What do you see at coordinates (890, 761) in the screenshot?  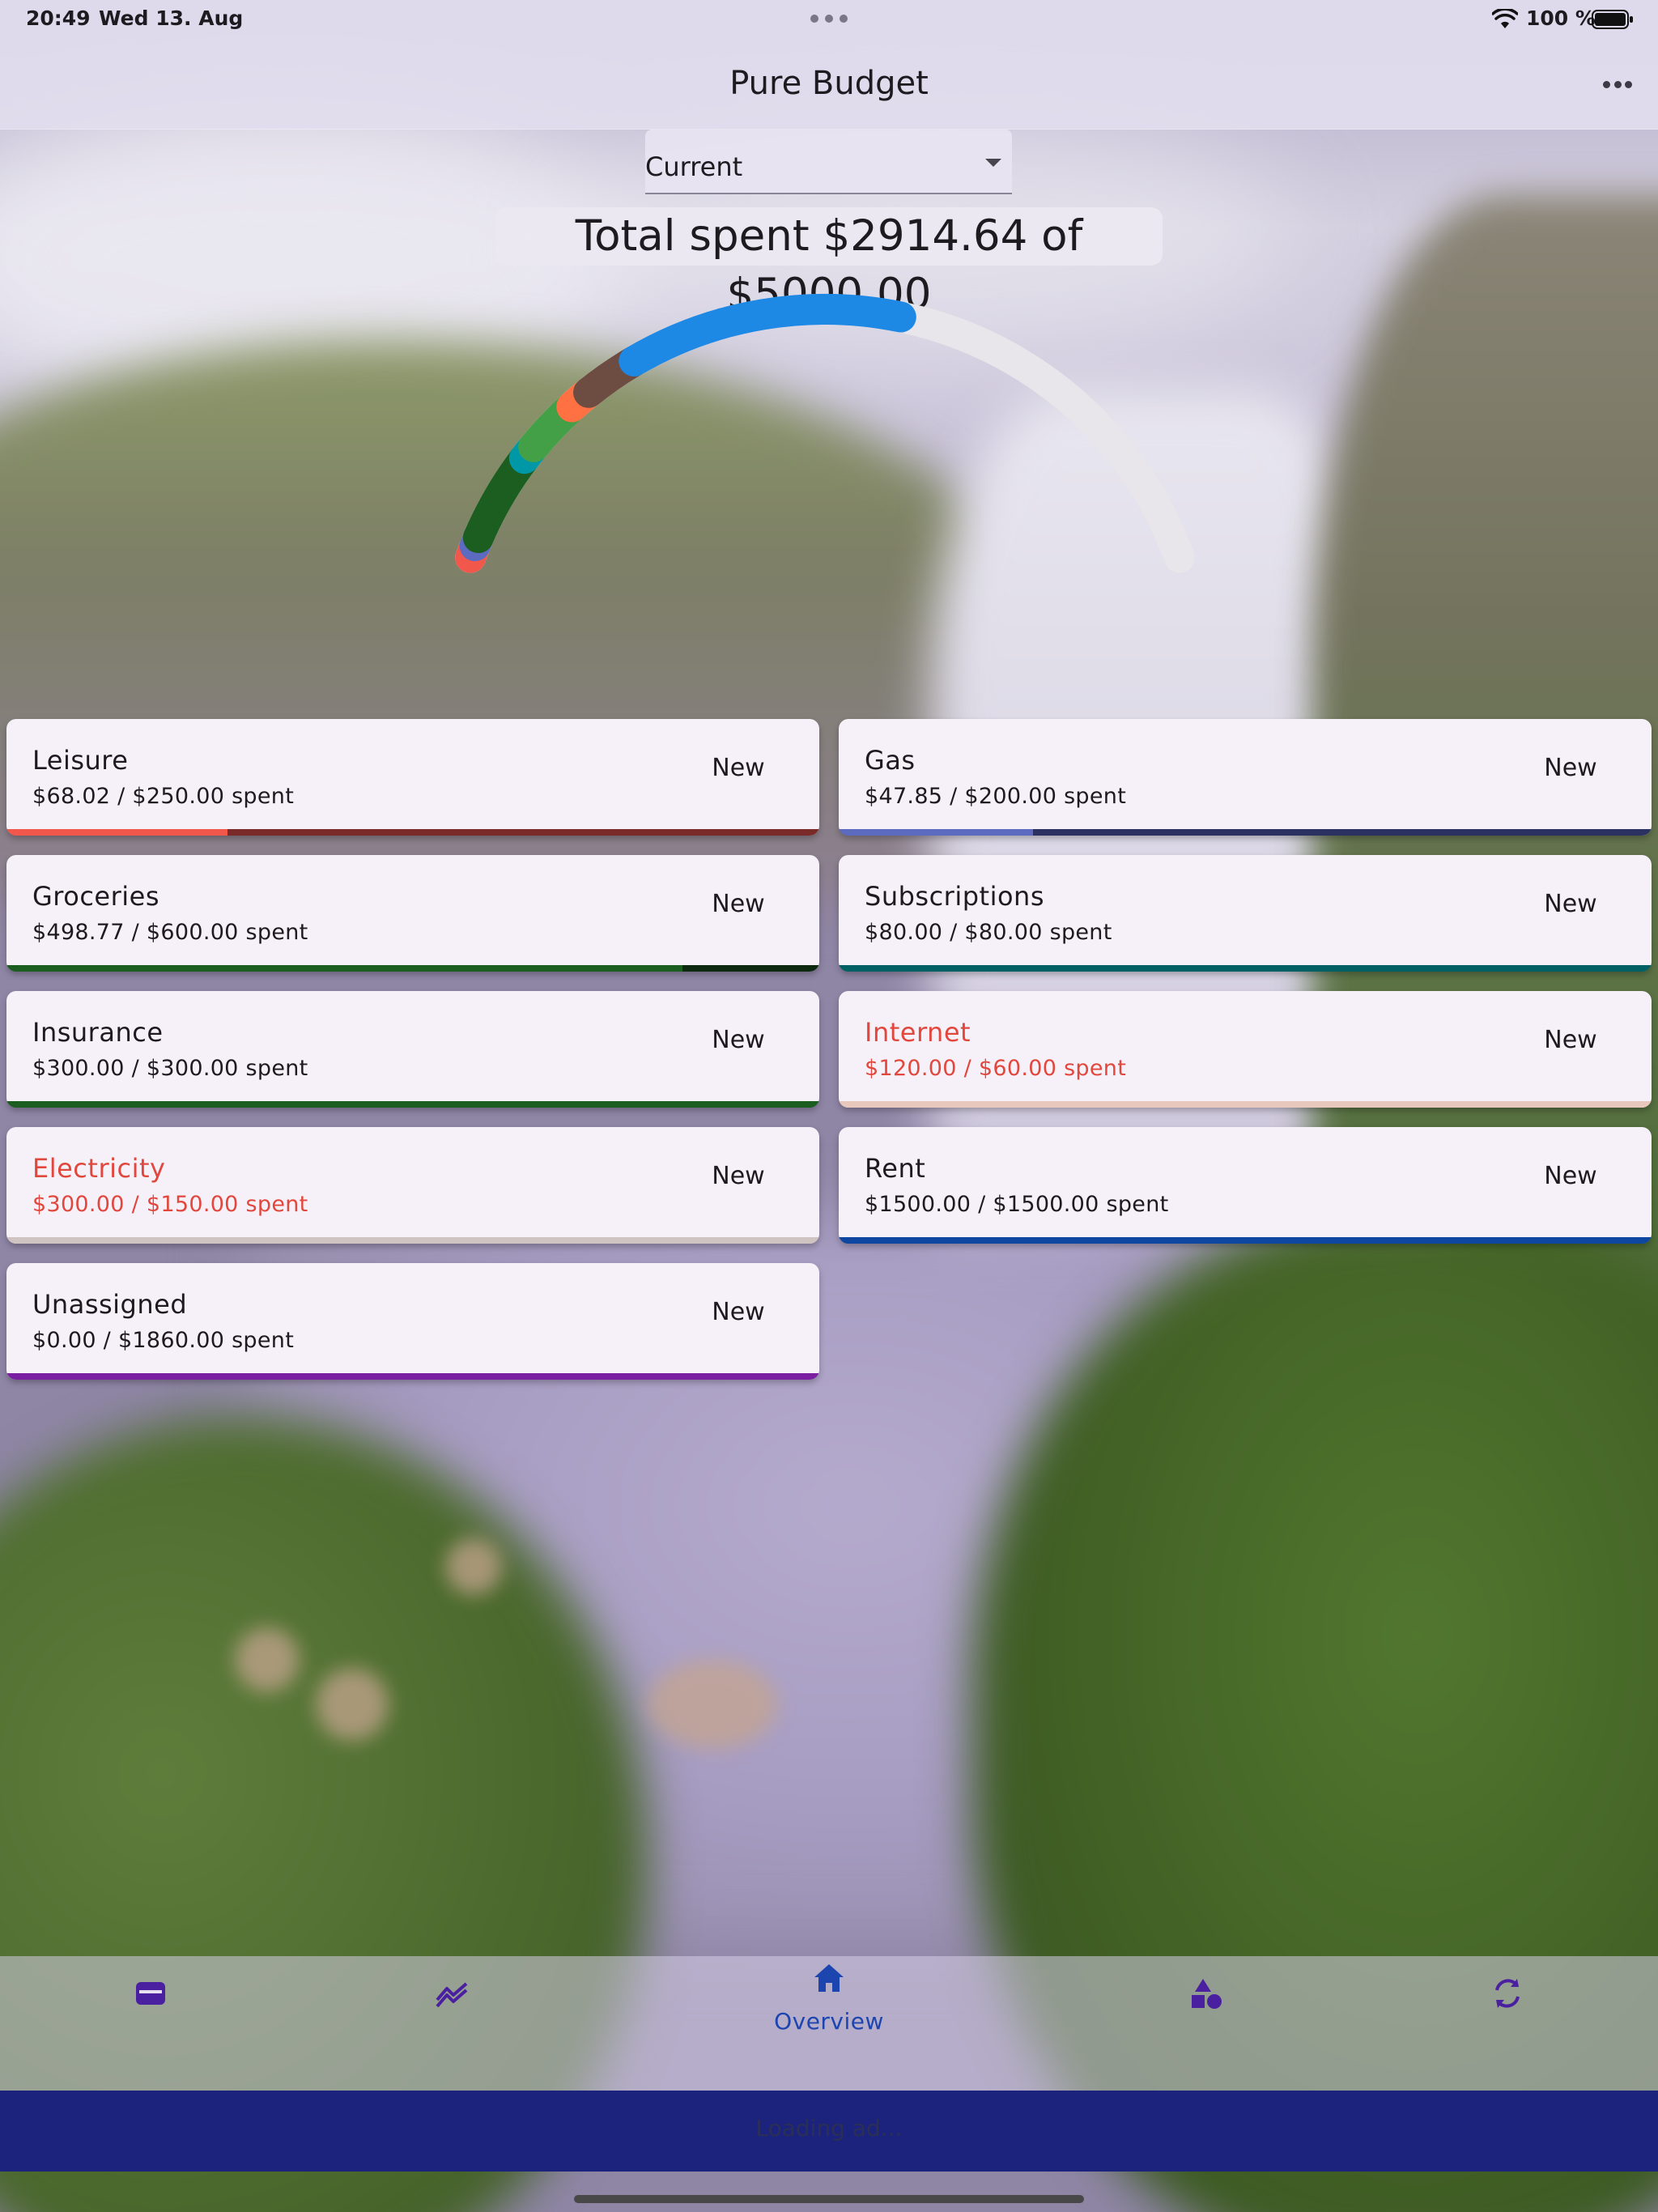 I see `category-name: Gas` at bounding box center [890, 761].